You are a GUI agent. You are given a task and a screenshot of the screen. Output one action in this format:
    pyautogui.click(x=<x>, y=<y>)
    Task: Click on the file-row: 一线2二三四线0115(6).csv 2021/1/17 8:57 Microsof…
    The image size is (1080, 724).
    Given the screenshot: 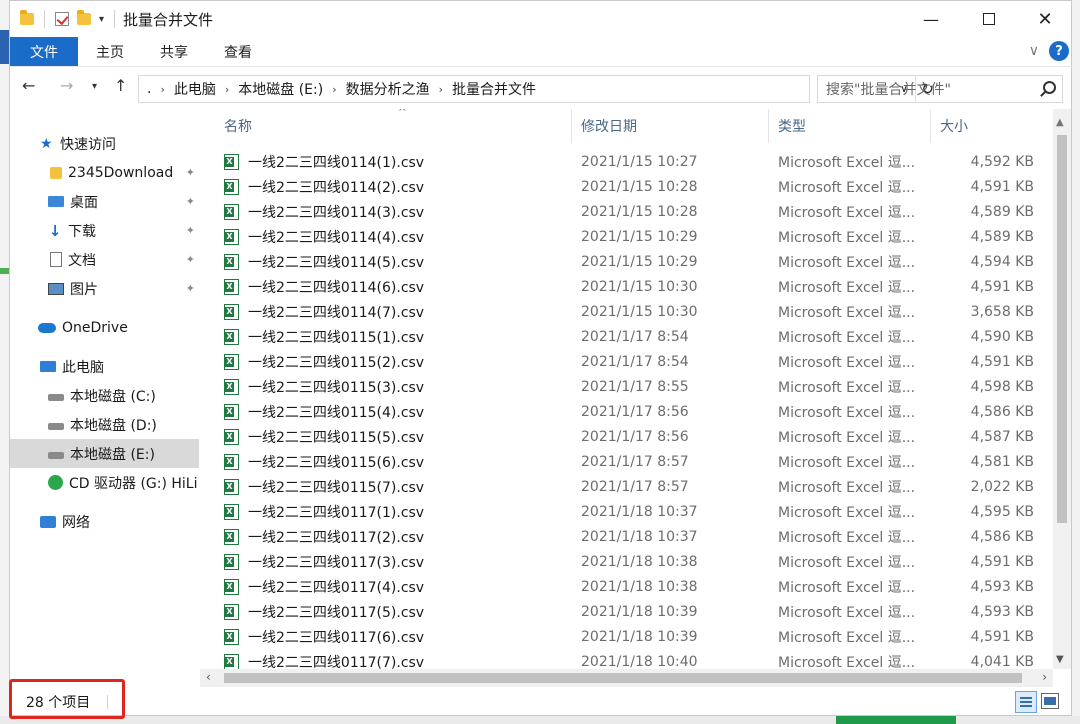 What is the action you would take?
    pyautogui.click(x=626, y=461)
    